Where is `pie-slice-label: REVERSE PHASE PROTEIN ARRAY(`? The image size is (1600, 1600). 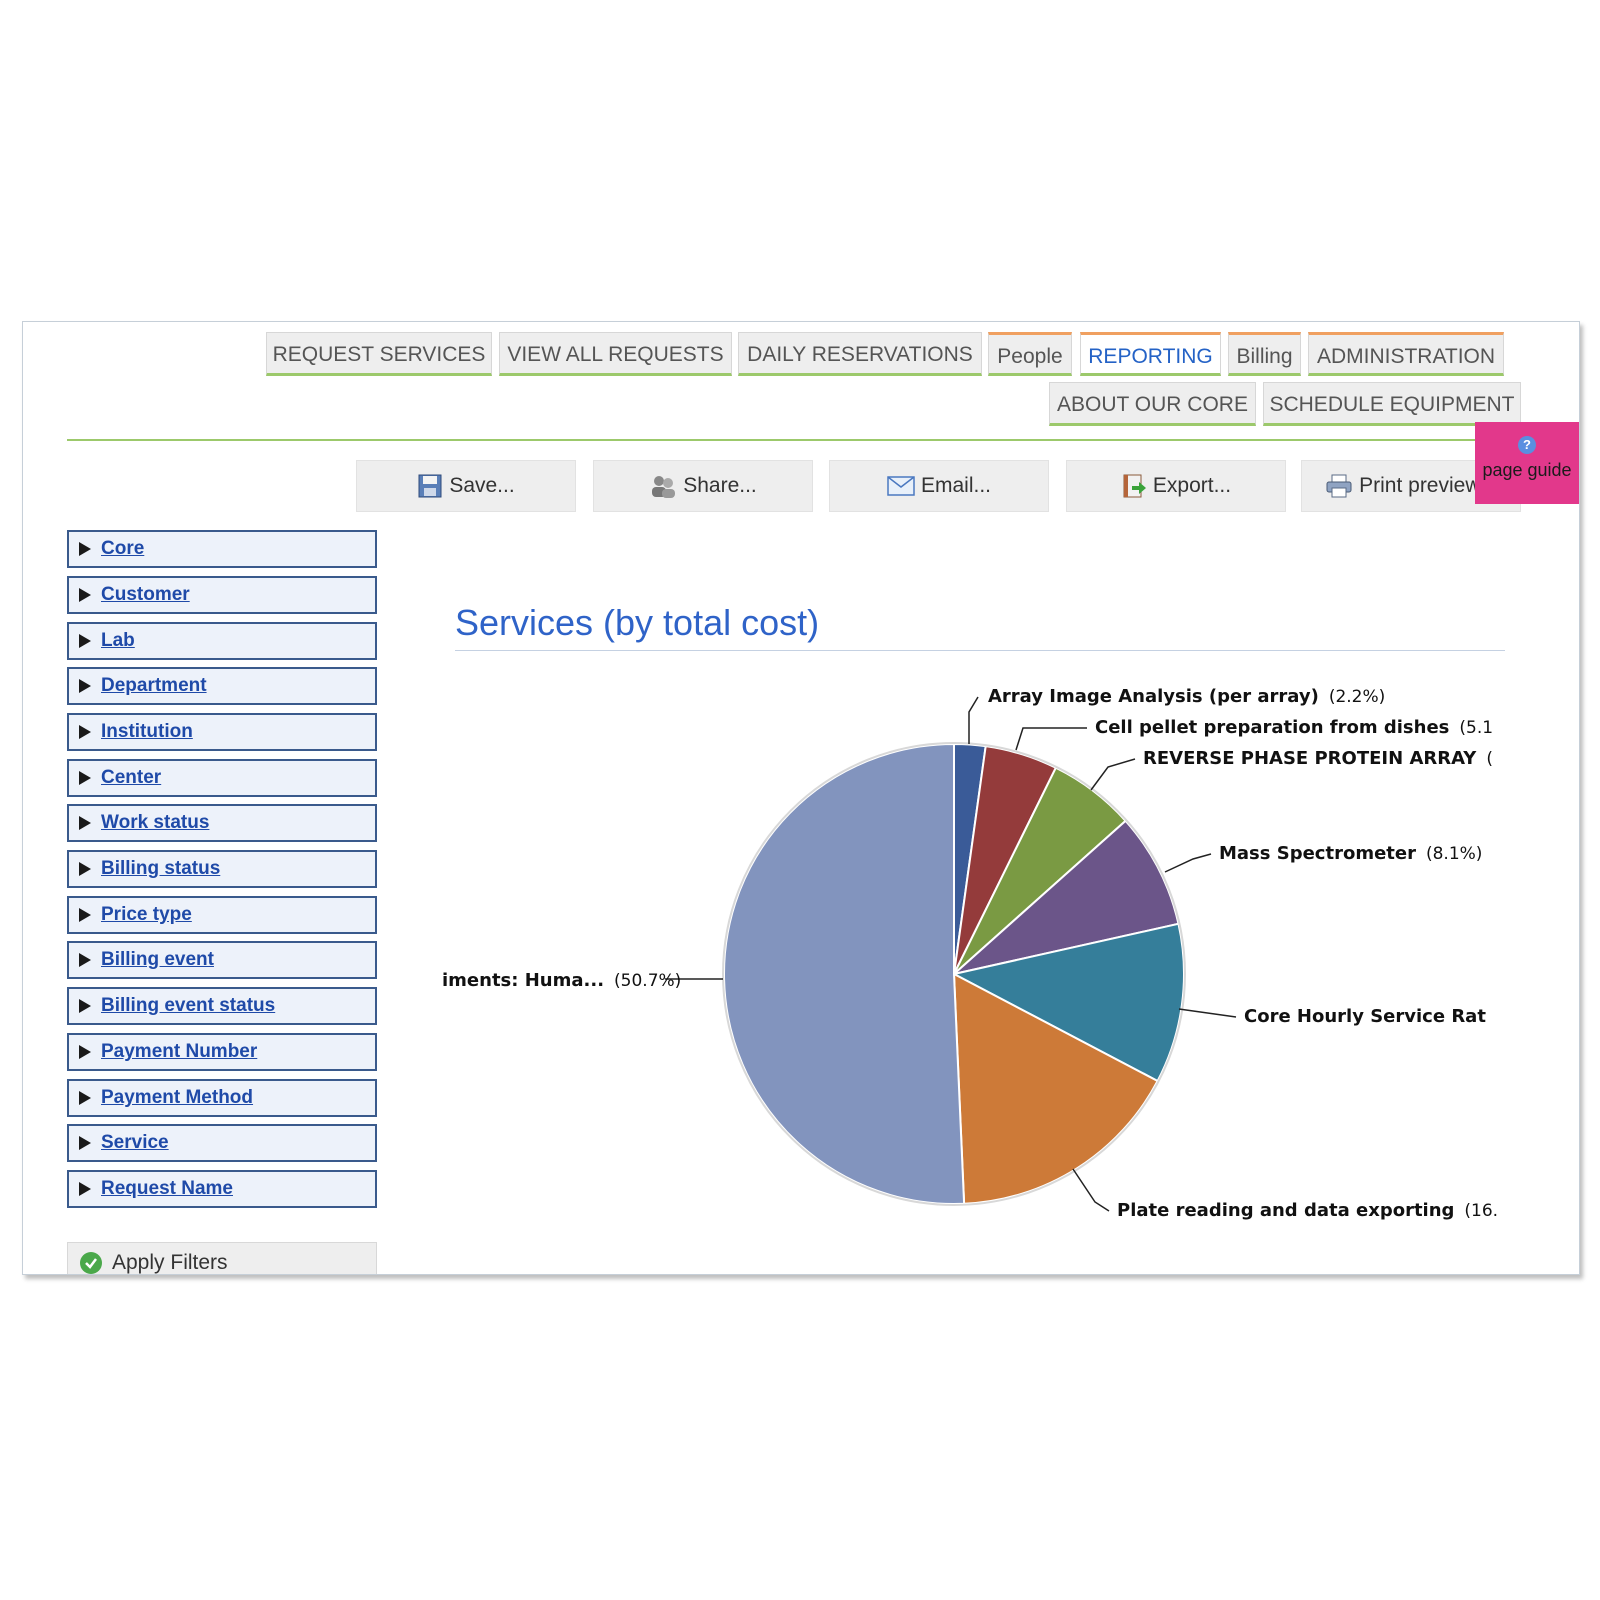
pie-slice-label: REVERSE PHASE PROTEIN ARRAY( is located at coordinates (1318, 758).